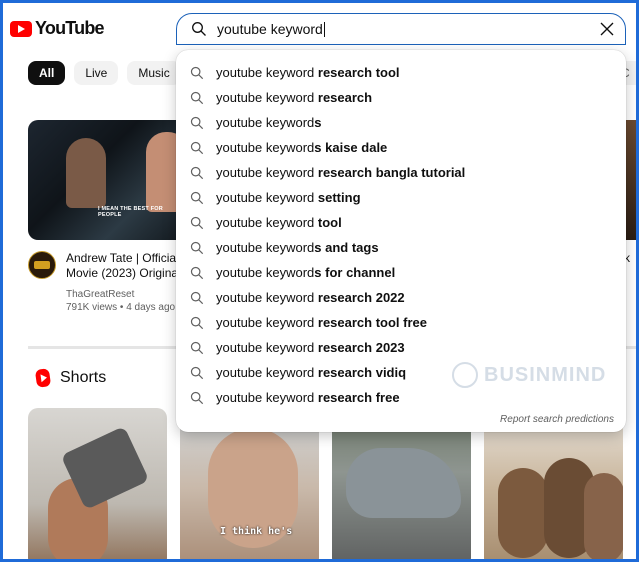  What do you see at coordinates (256, 531) in the screenshot?
I see `short-caption: I think he's` at bounding box center [256, 531].